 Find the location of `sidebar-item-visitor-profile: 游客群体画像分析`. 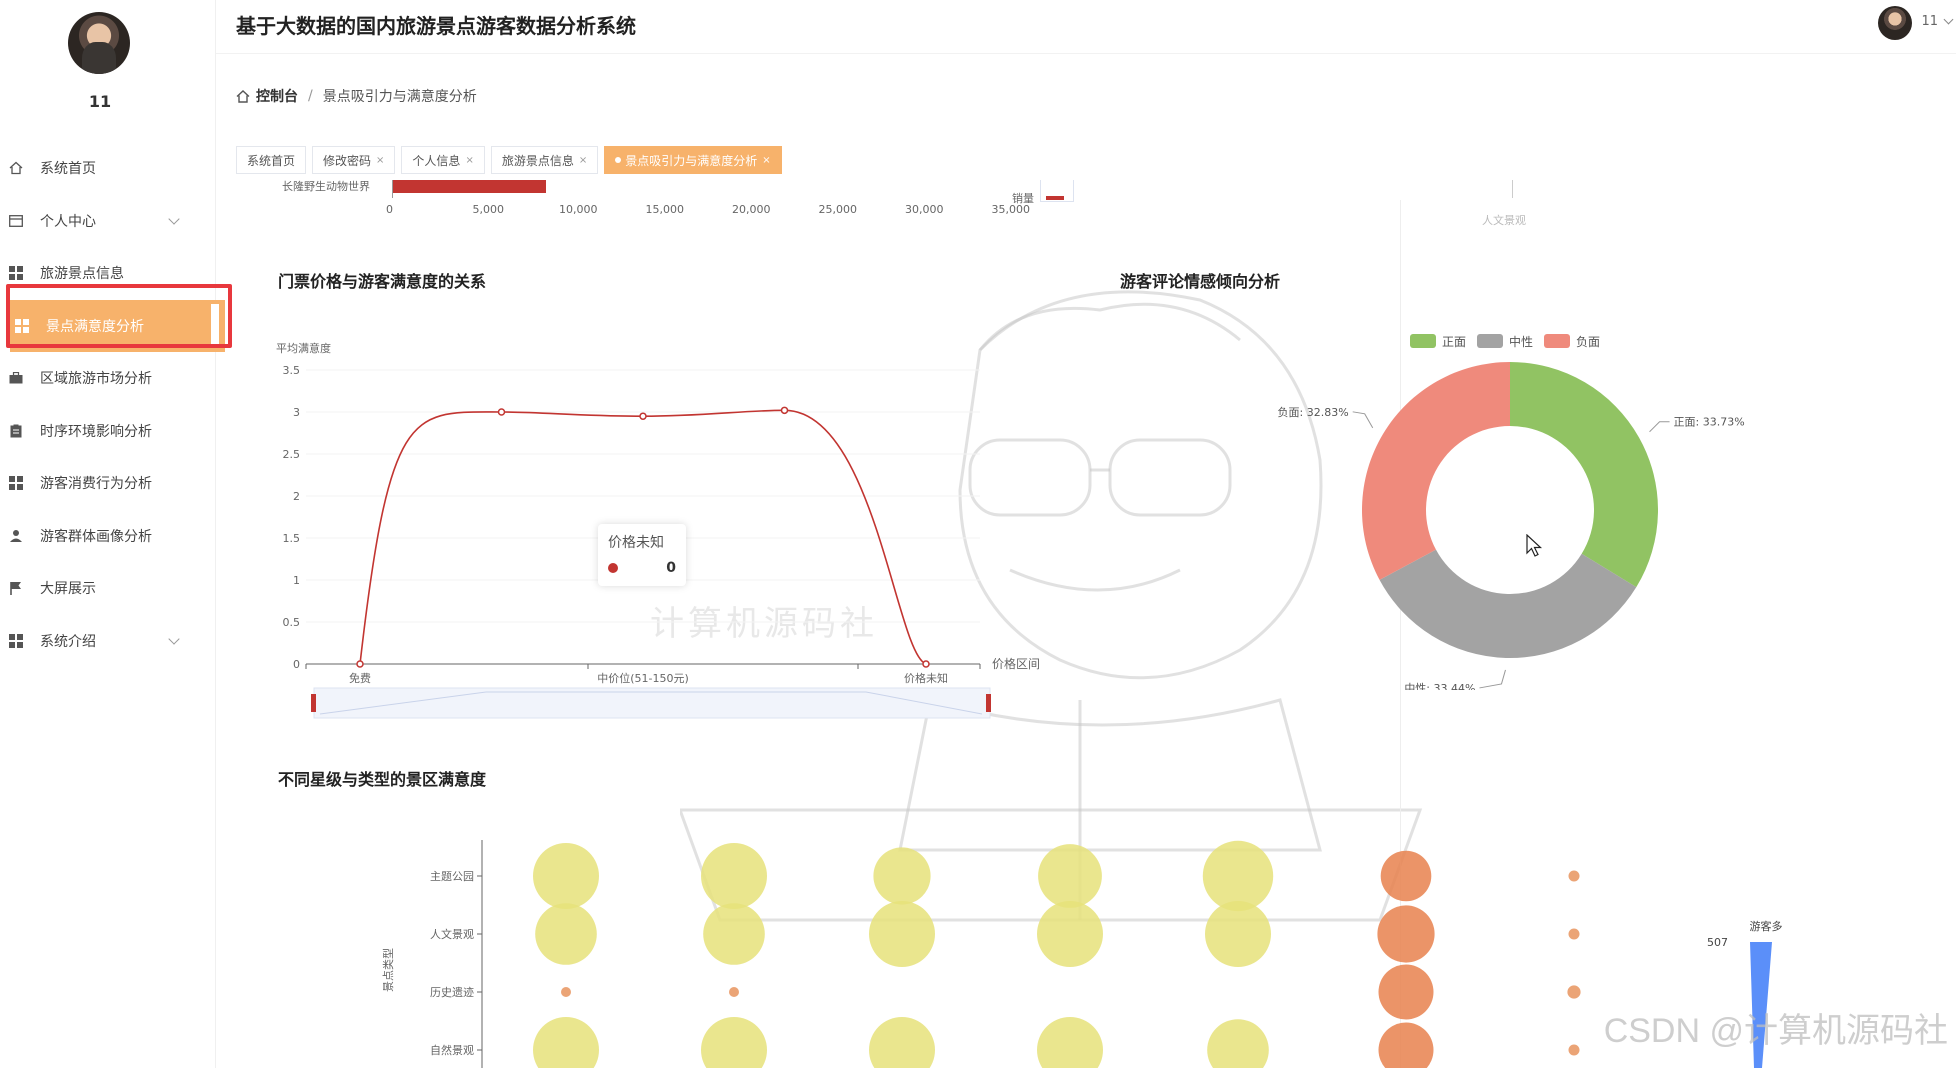

sidebar-item-visitor-profile: 游客群体画像分析 is located at coordinates (108, 536).